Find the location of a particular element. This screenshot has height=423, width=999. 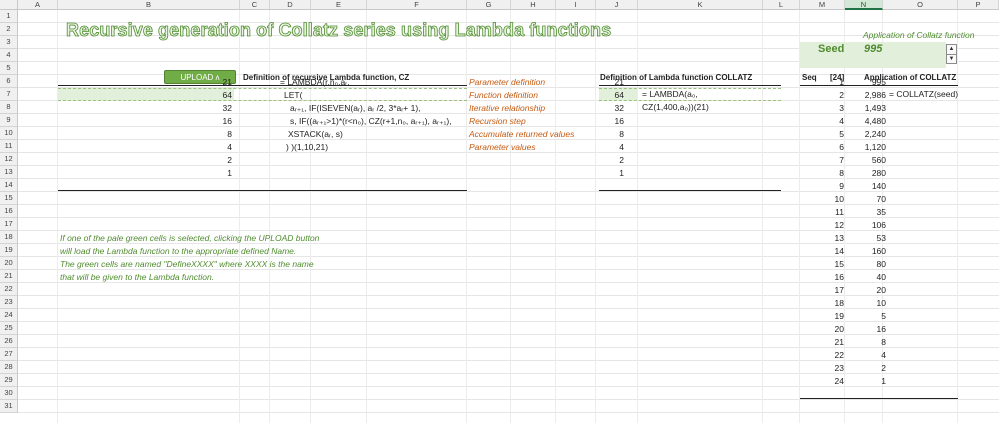

row-header-17: 17 is located at coordinates (9, 224).